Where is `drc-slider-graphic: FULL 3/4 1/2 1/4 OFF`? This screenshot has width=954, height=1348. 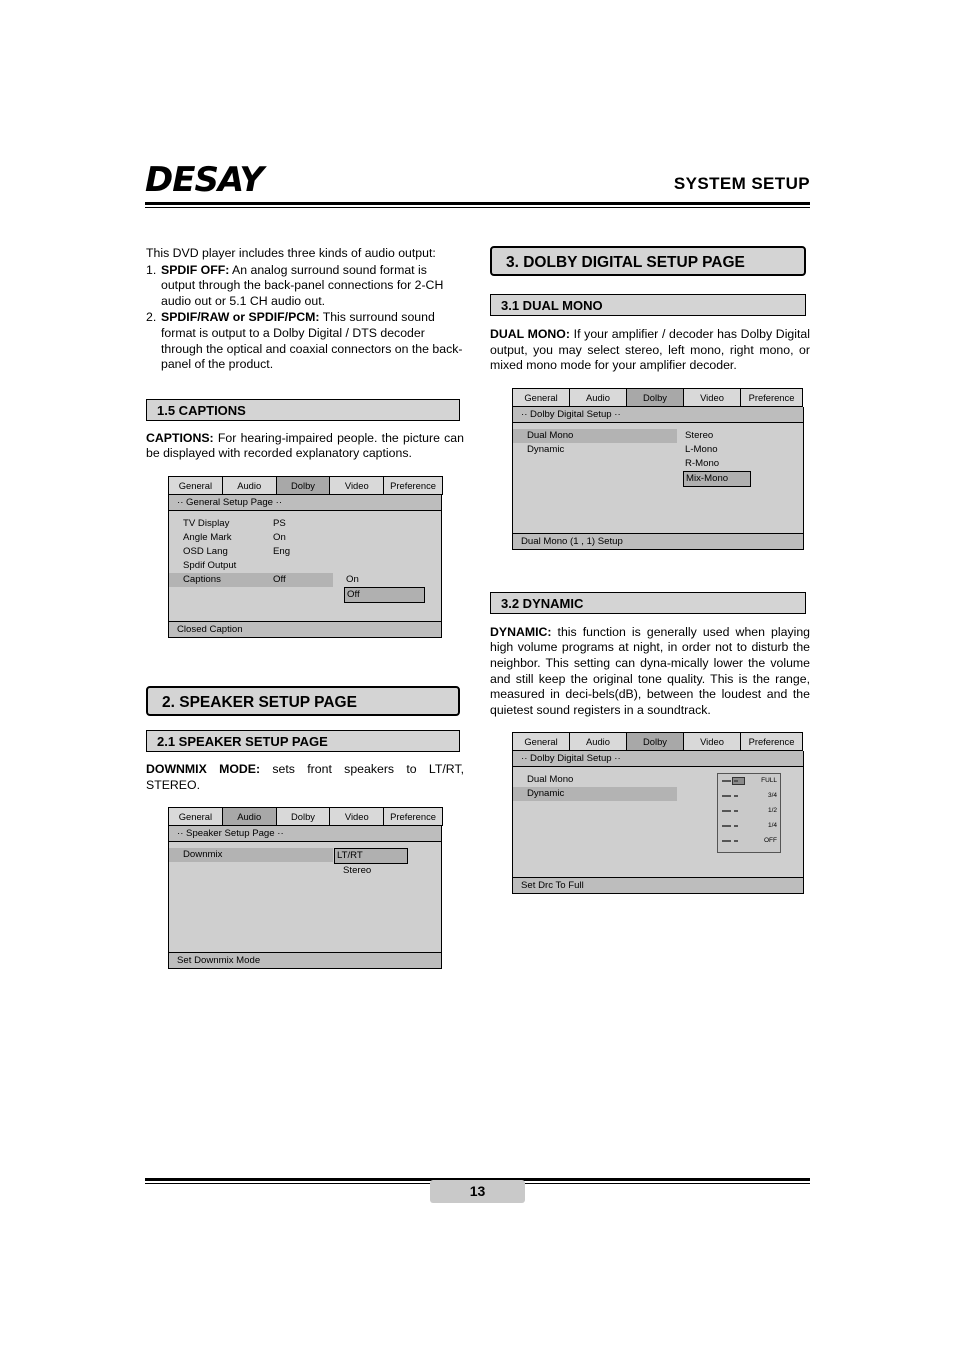 drc-slider-graphic: FULL 3/4 1/2 1/4 OFF is located at coordinates (749, 813).